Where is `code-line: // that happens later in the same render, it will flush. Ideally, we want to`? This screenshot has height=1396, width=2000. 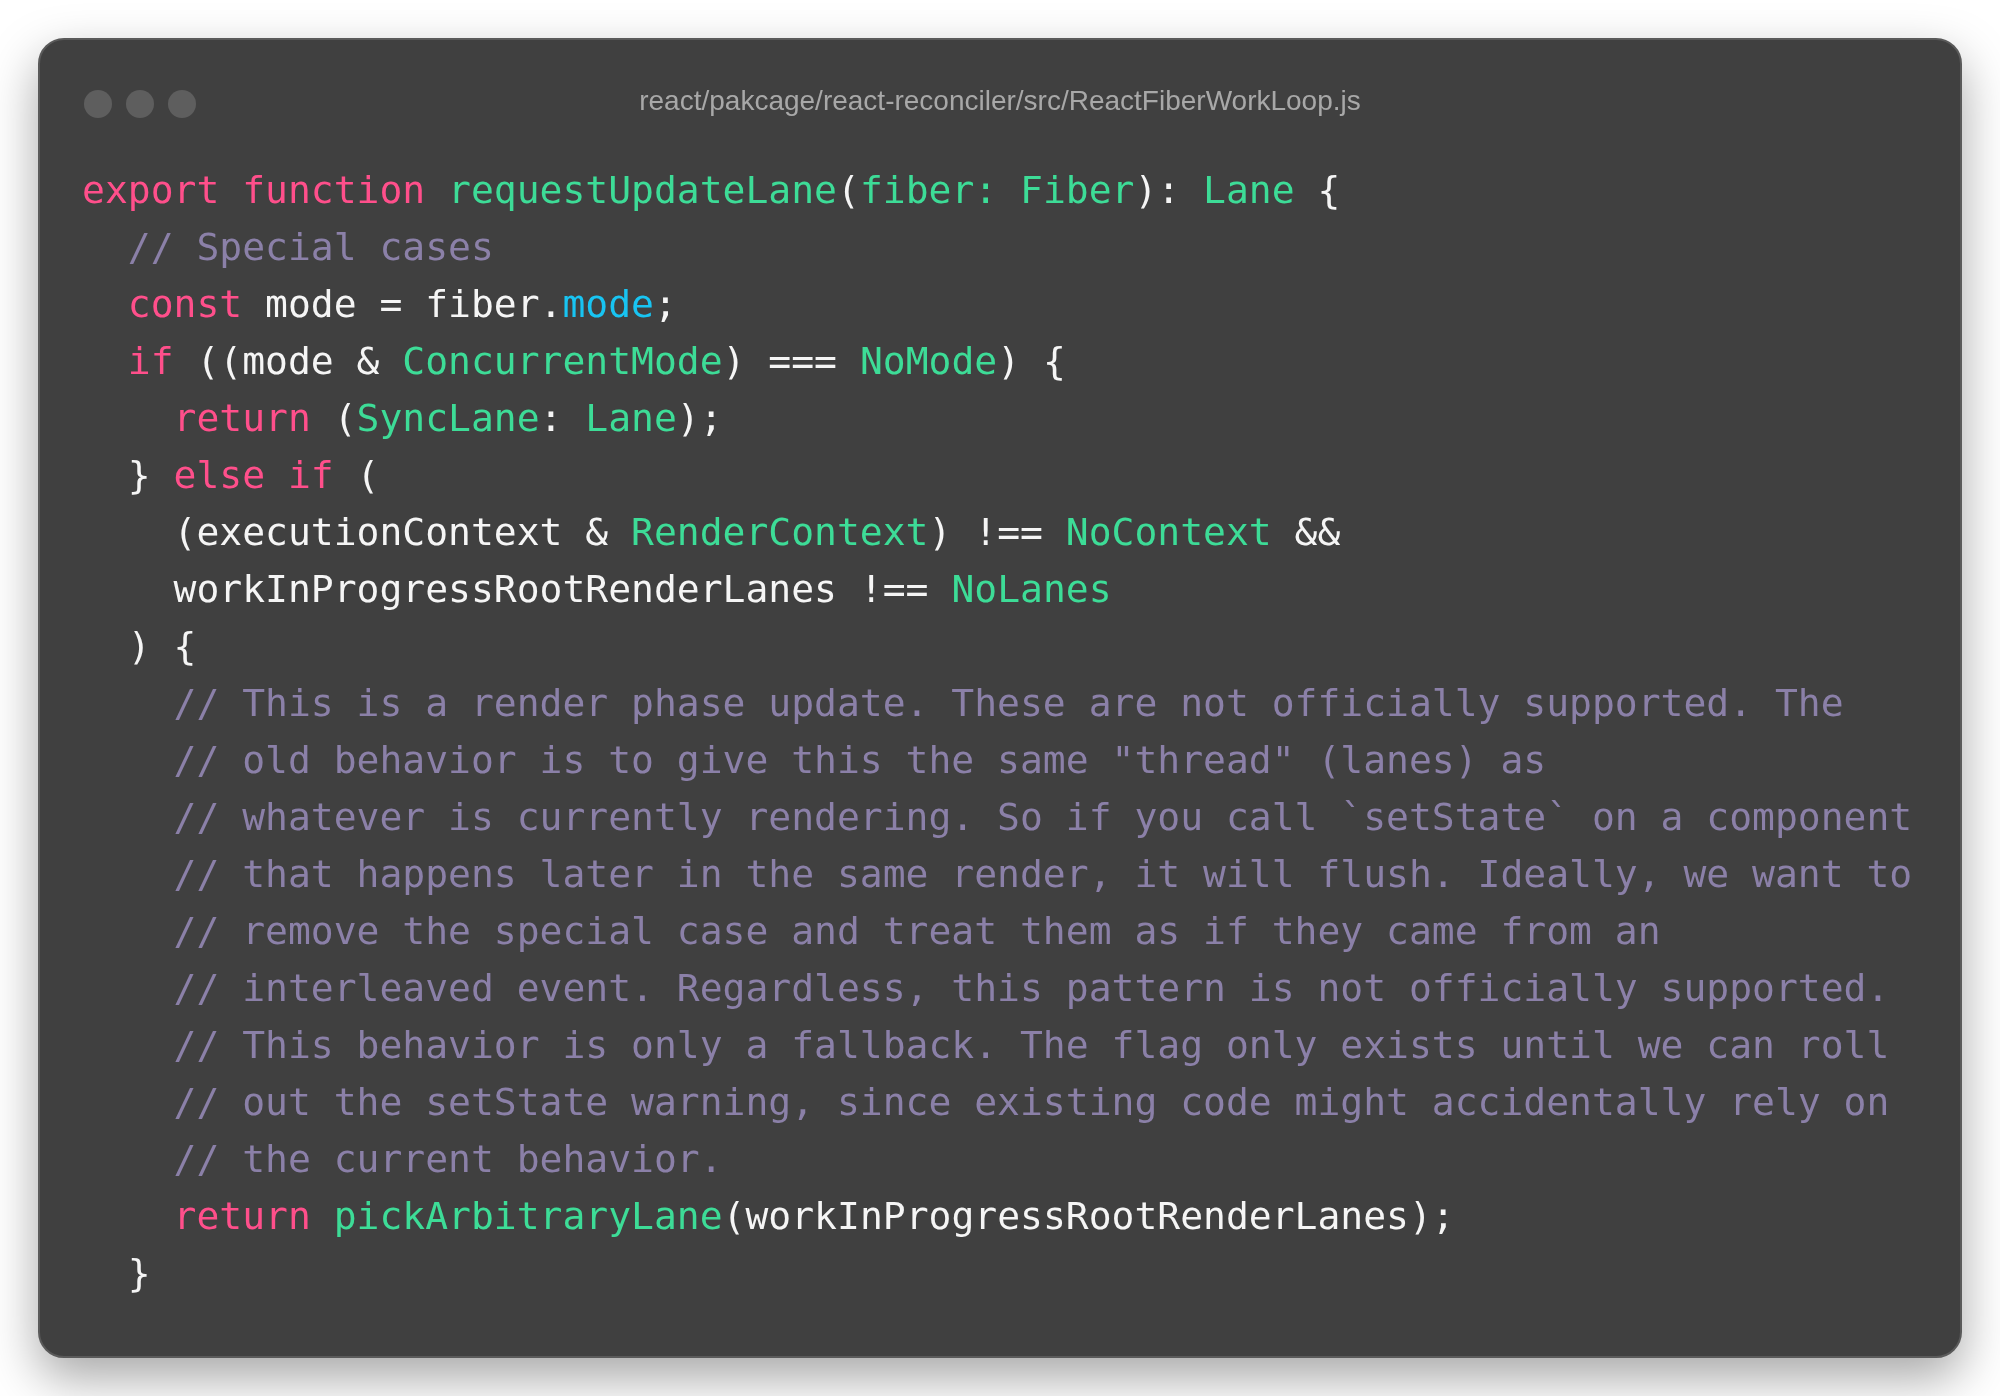
code-line: // that happens later in the same render, it will flush. Ideally, we want to is located at coordinates (1042, 874).